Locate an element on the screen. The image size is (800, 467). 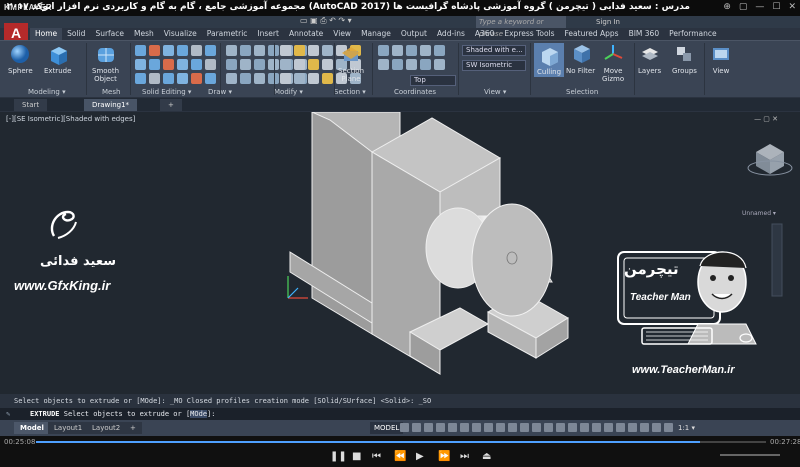
tab-drawing1: Drawing1* is located at coordinates (111, 105).